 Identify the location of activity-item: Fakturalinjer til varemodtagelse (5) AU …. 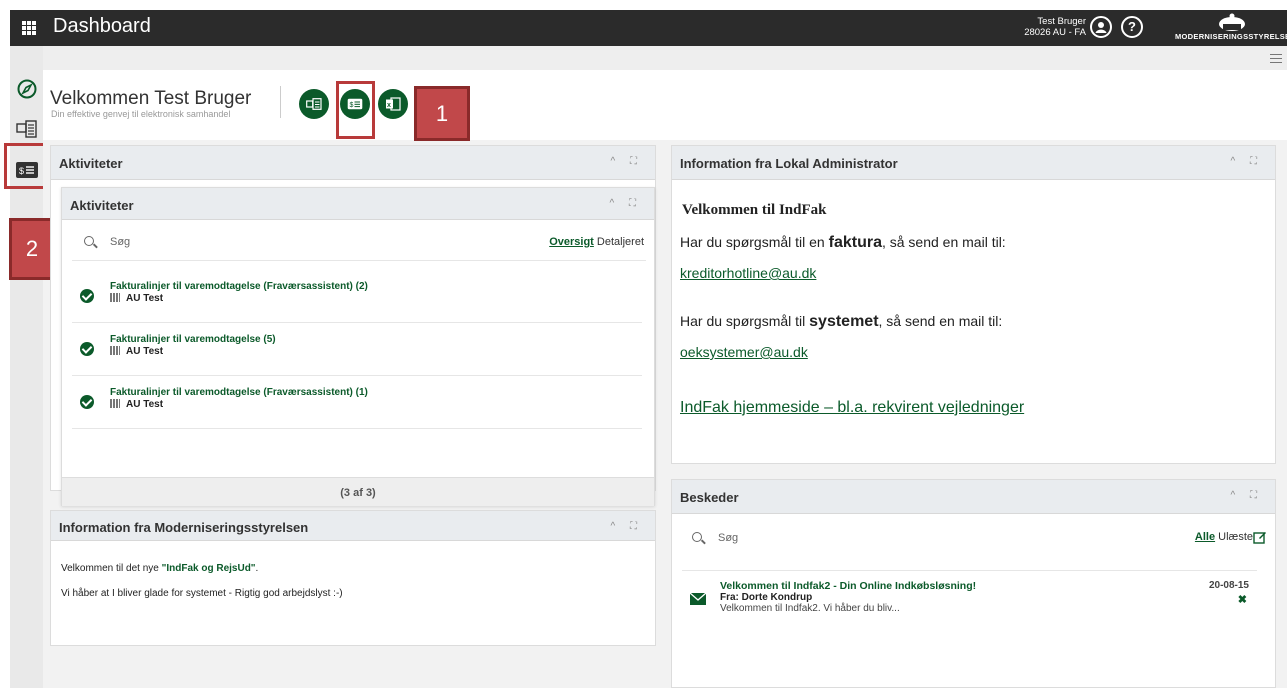
(357, 350).